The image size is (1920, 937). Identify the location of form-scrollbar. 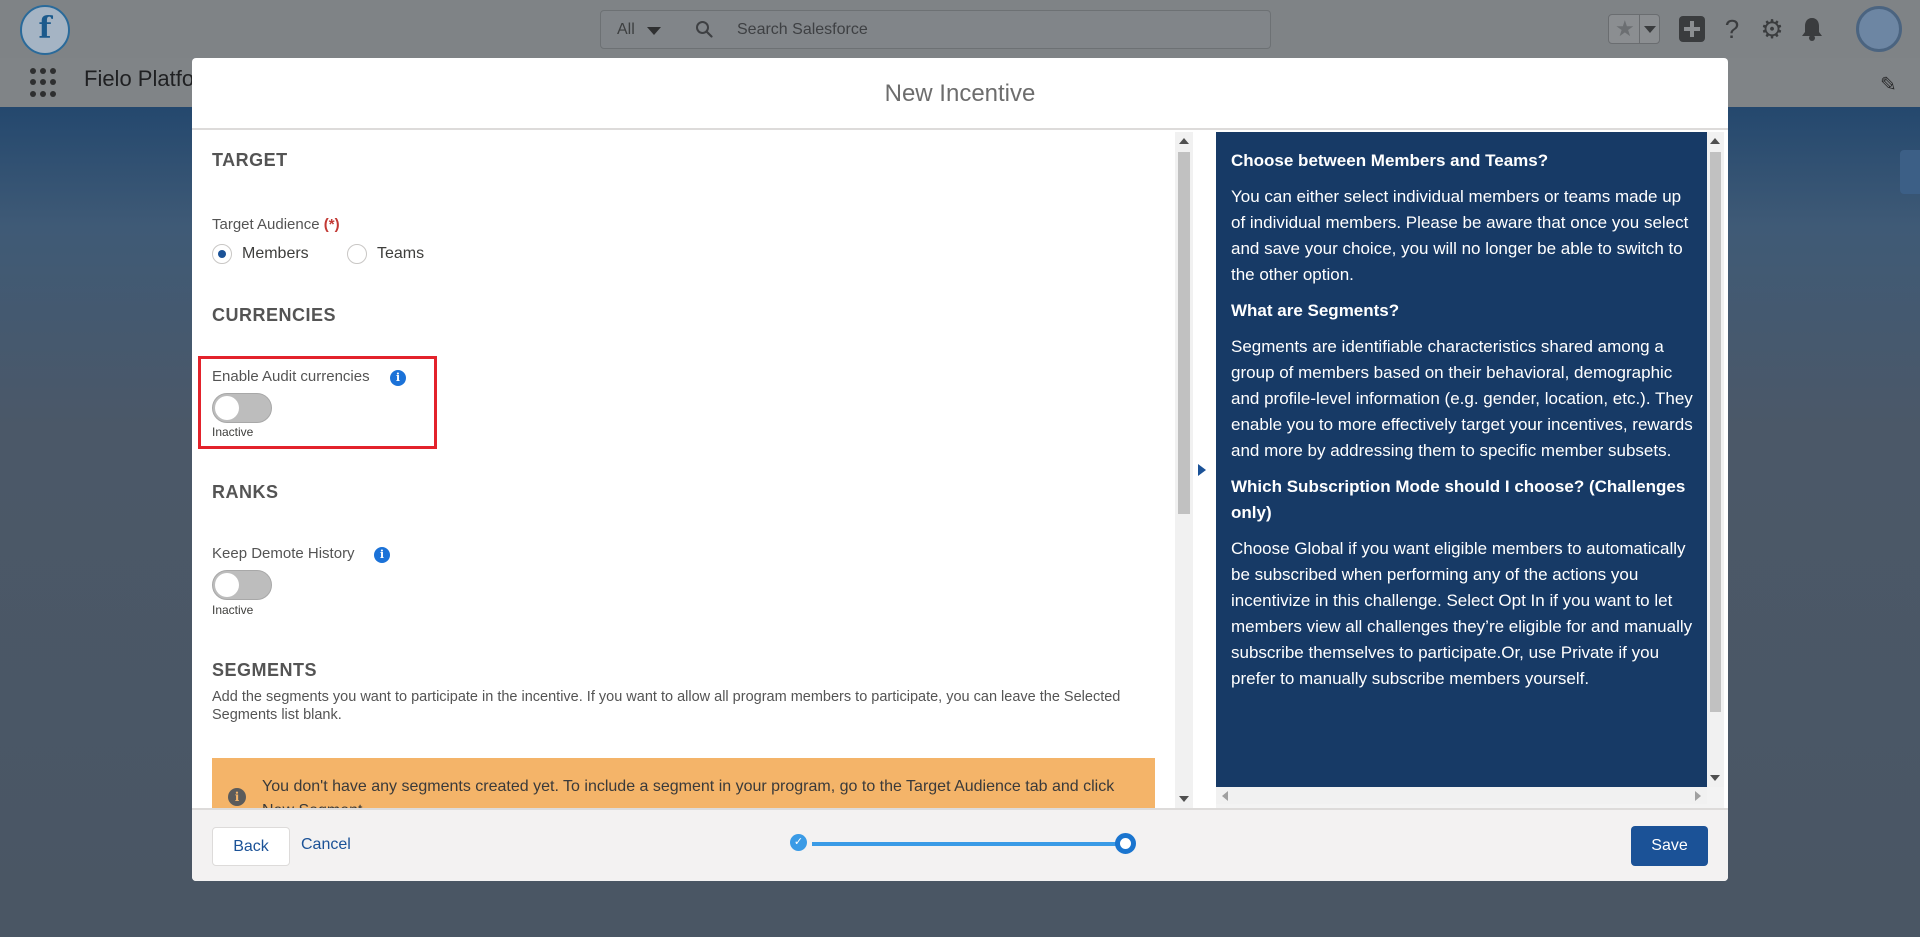
(1184, 470).